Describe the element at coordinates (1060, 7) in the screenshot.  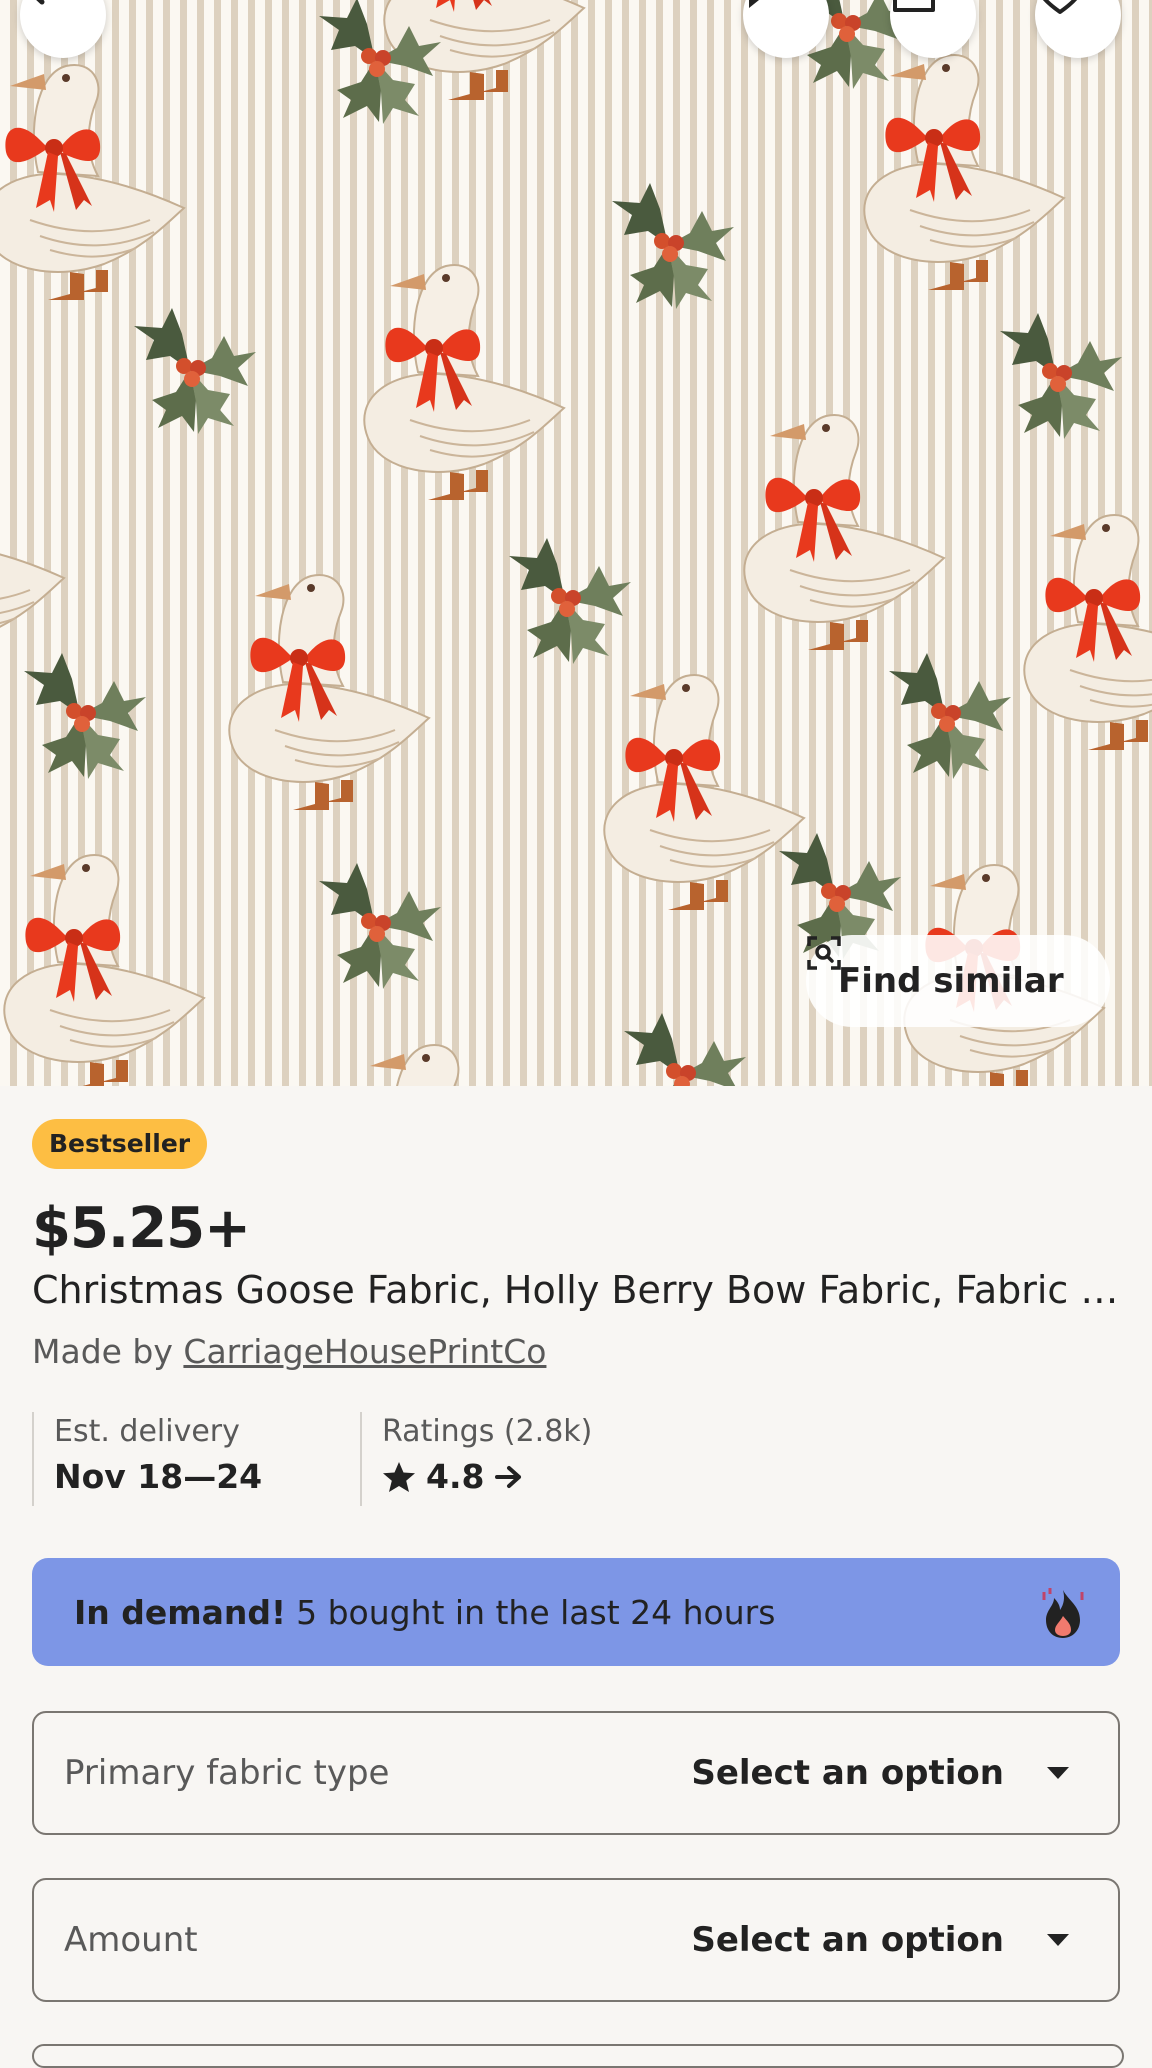
I see `heart-icon` at that location.